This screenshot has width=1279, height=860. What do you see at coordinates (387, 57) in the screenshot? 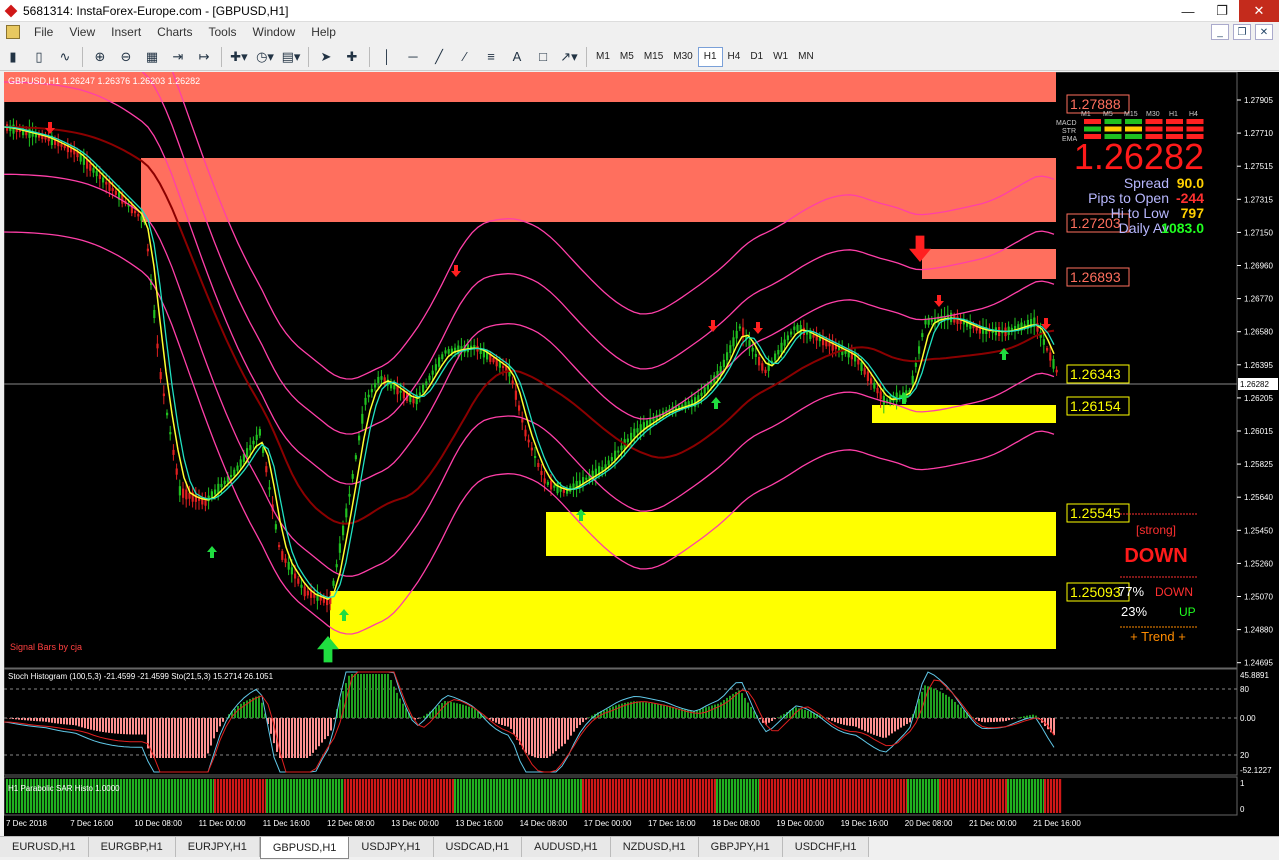
I see `vertical-line-icon: │` at bounding box center [387, 57].